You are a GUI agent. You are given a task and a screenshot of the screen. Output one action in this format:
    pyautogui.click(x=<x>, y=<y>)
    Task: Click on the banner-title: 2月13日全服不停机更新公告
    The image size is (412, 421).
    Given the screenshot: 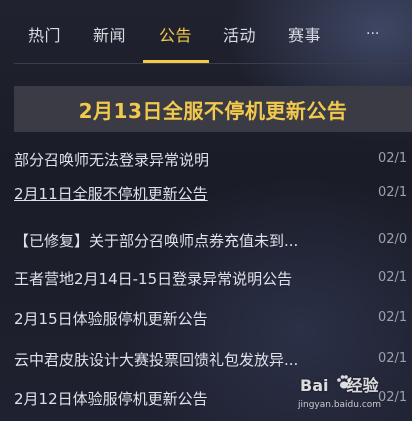 What is the action you would take?
    pyautogui.click(x=213, y=110)
    